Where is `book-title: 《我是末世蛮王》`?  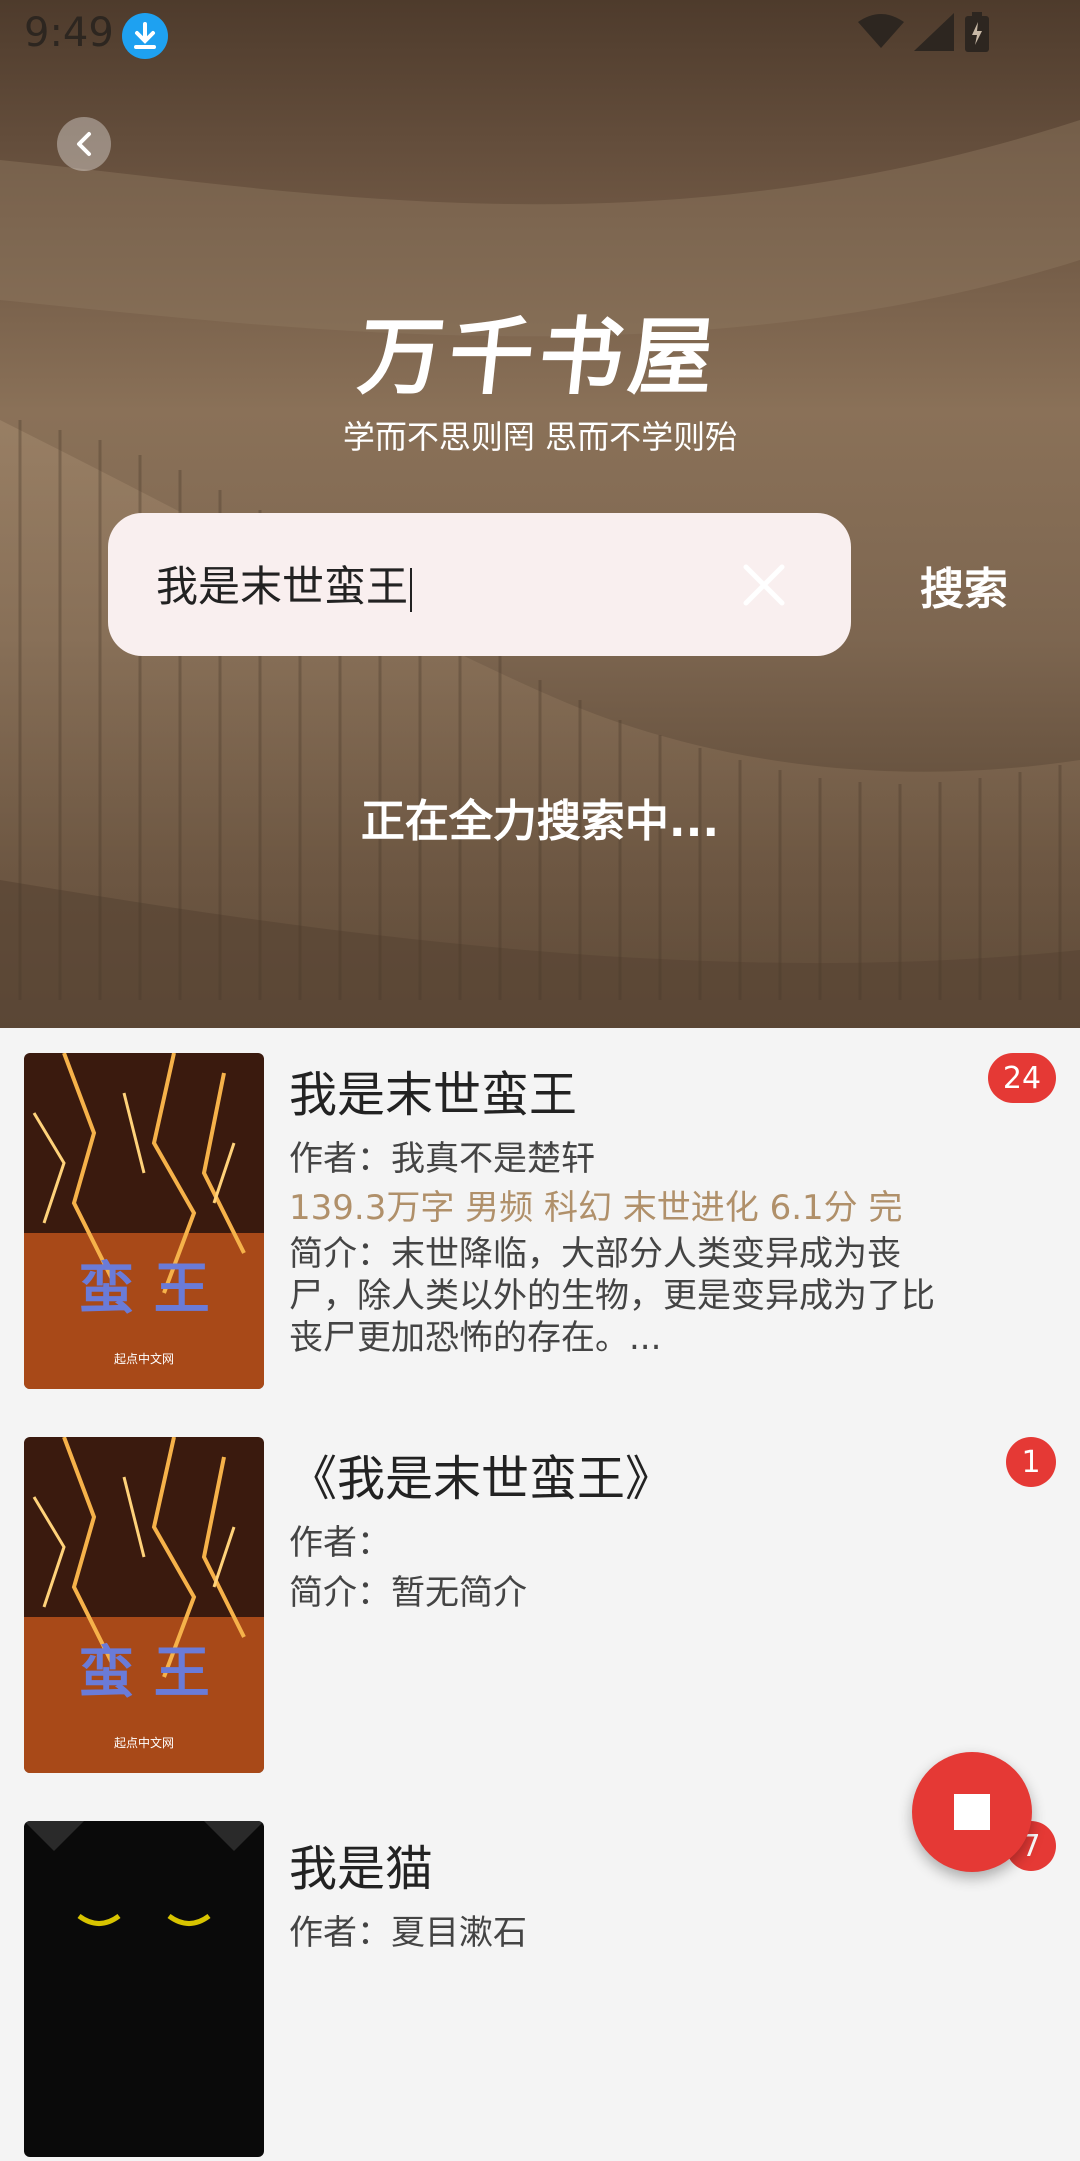
book-title: 《我是末世蛮王》 is located at coordinates (481, 1479).